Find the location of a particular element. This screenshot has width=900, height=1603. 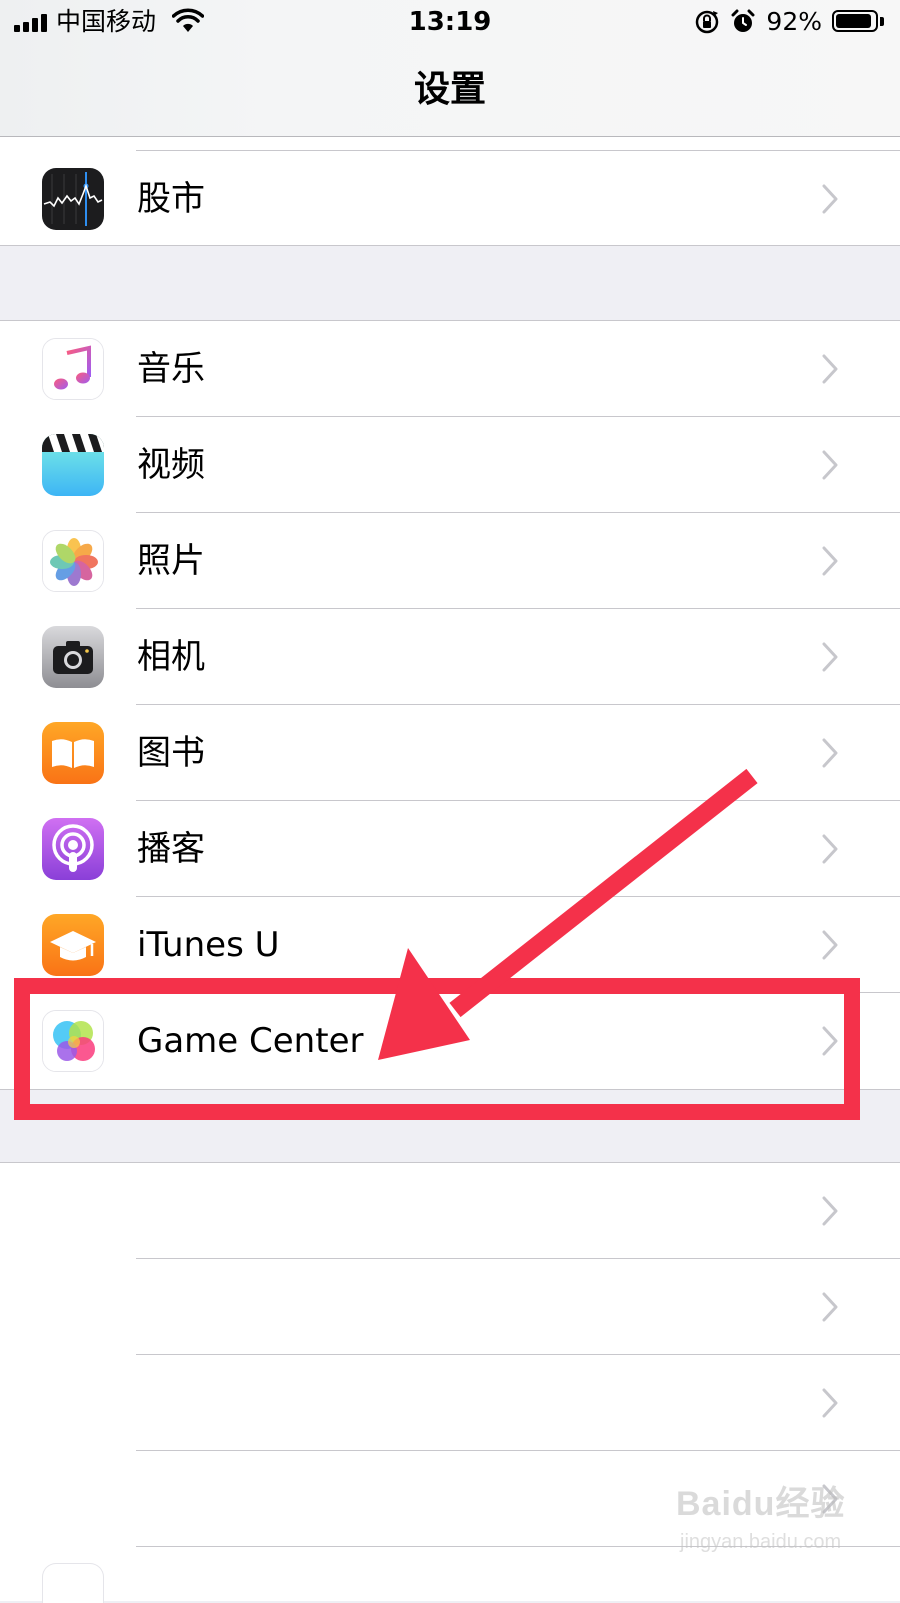

settings-row-label: 照片 is located at coordinates (171, 561).